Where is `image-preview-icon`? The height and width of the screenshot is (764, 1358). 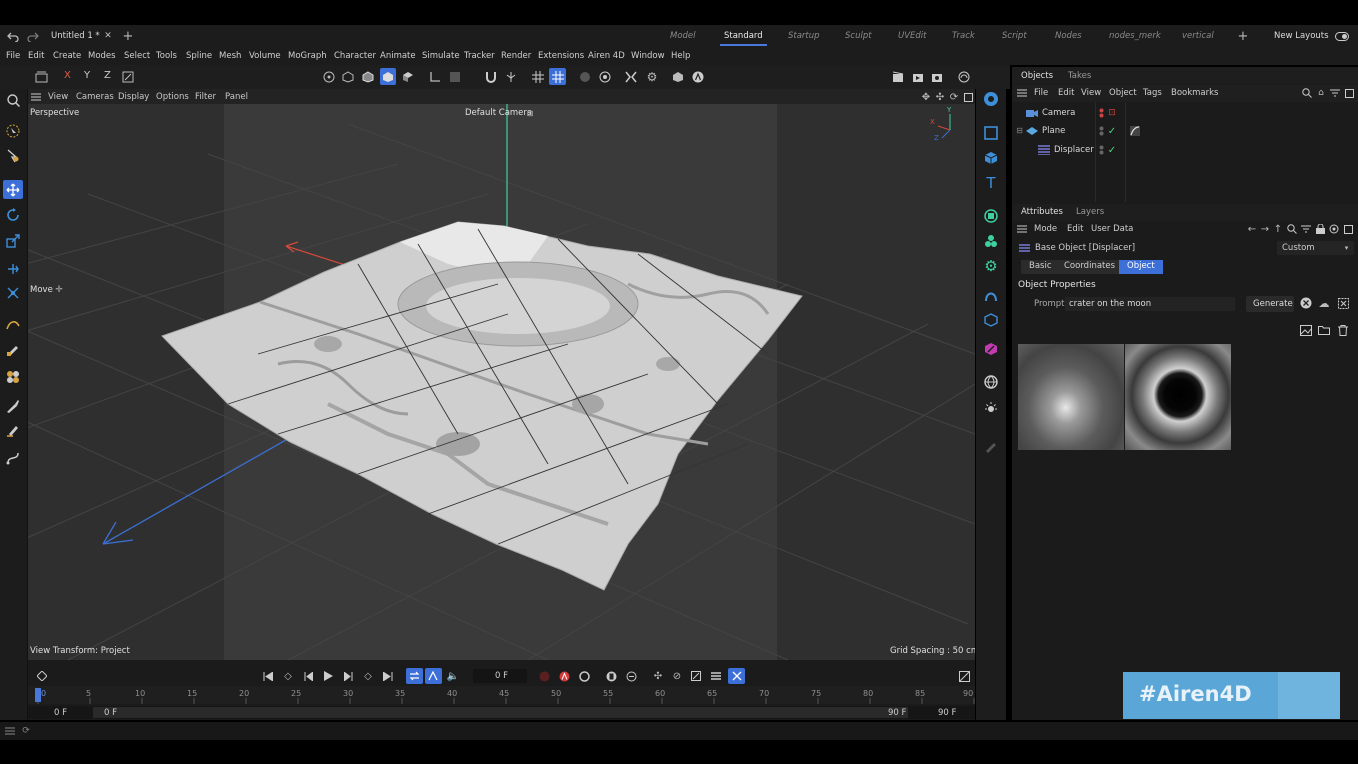 image-preview-icon is located at coordinates (1306, 330).